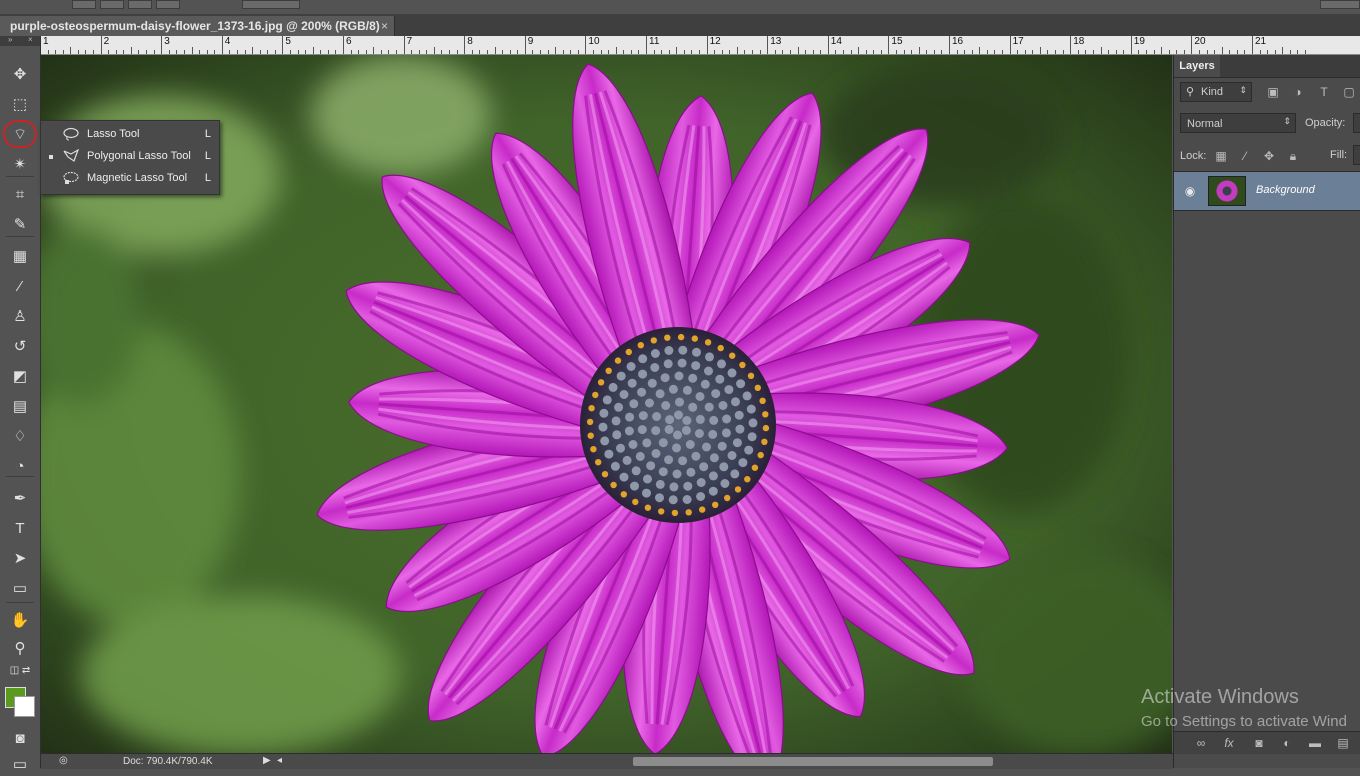  I want to click on blur-tool-icon: ♢, so click(20, 436).